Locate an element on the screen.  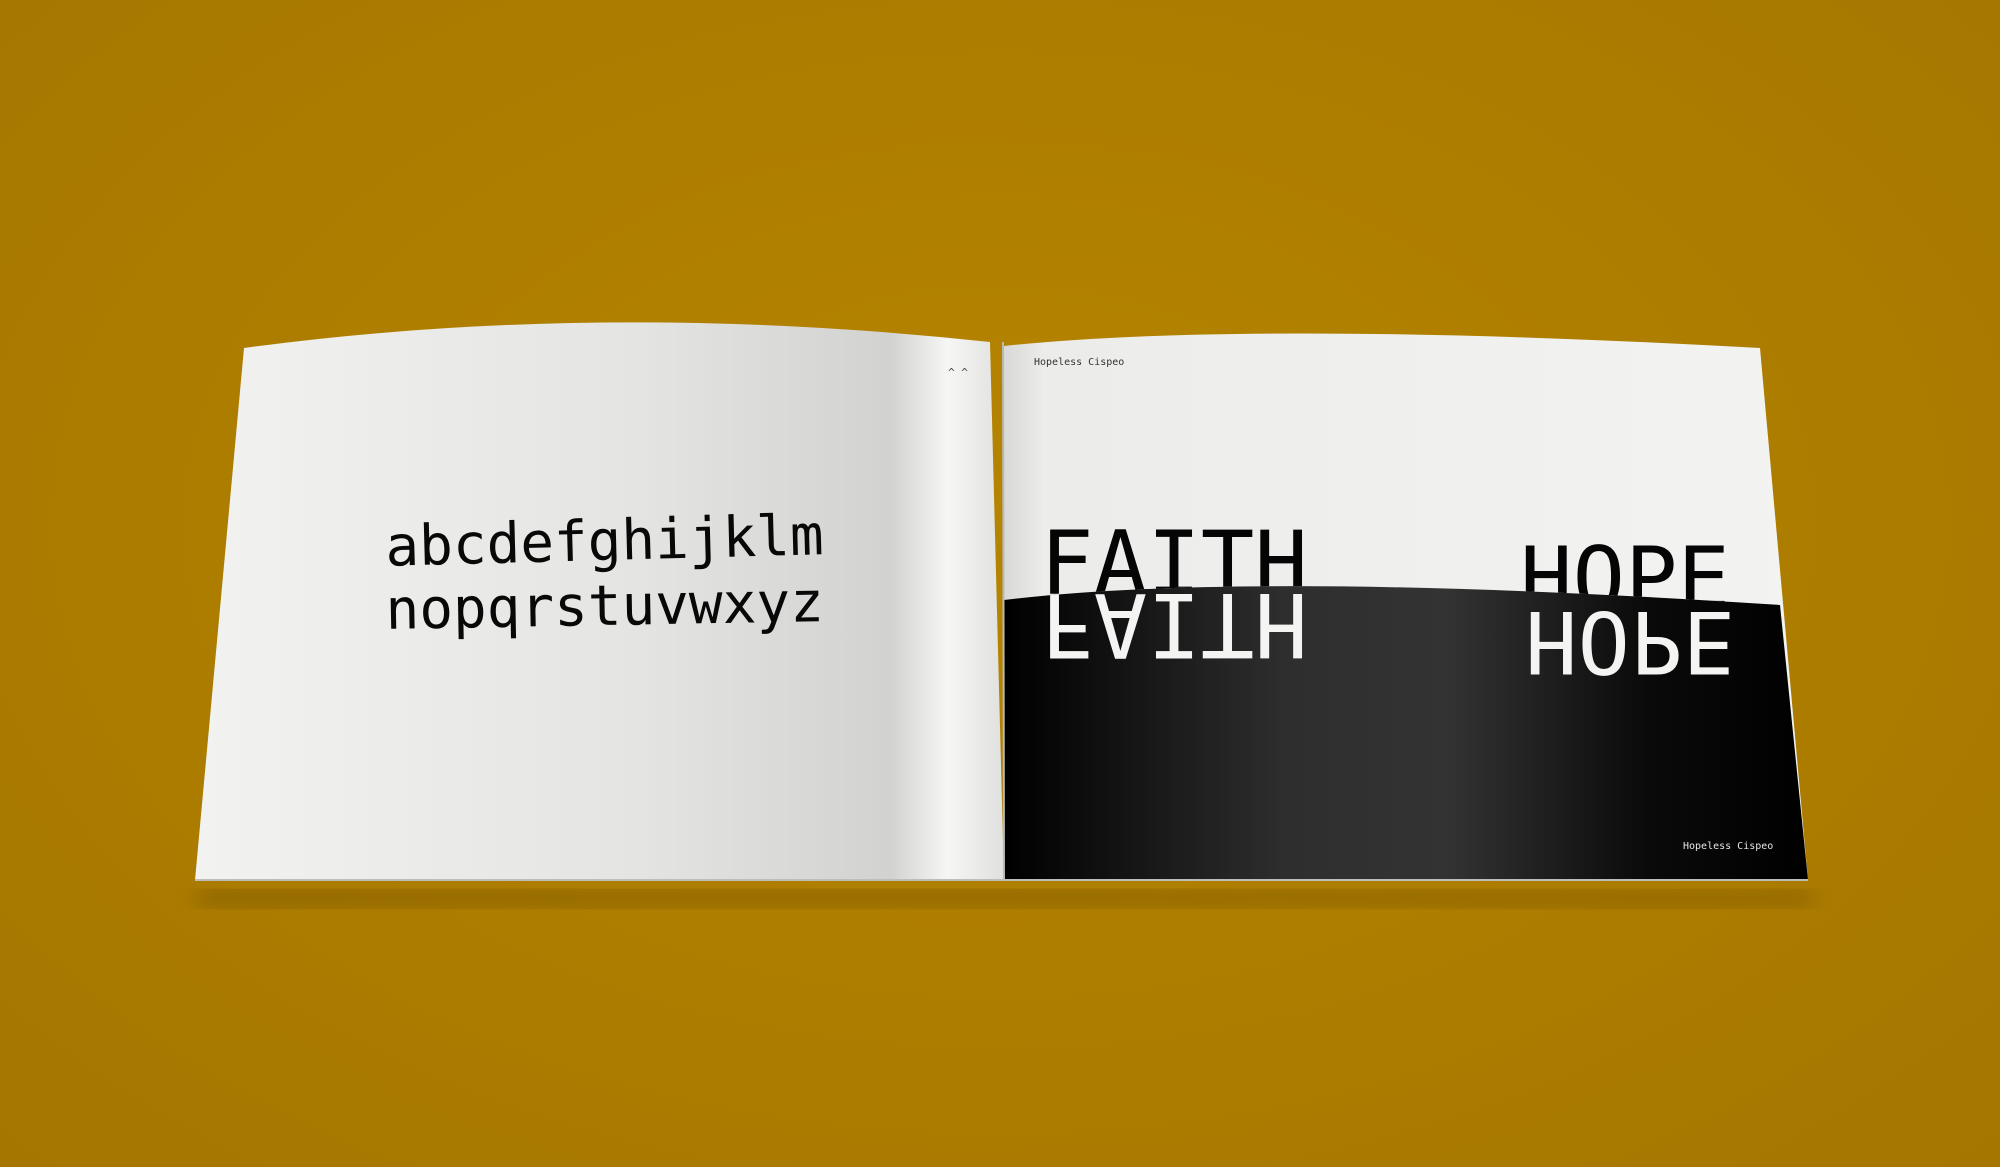
header-label: Hopeless Cispeo is located at coordinates (1079, 362).